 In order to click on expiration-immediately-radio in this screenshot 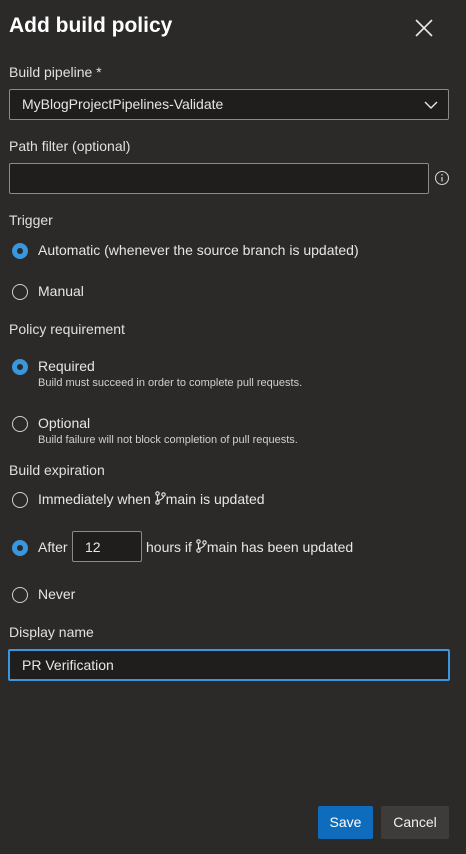, I will do `click(20, 500)`.